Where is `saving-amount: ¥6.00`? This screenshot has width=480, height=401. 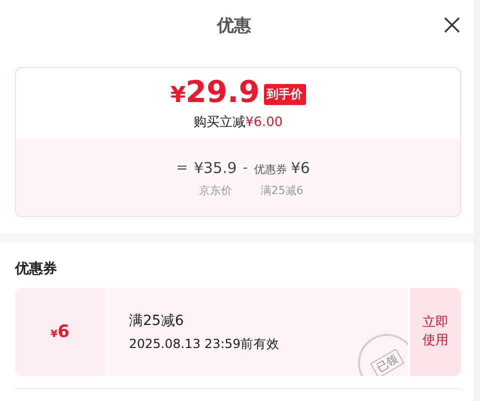
saving-amount: ¥6.00 is located at coordinates (264, 122).